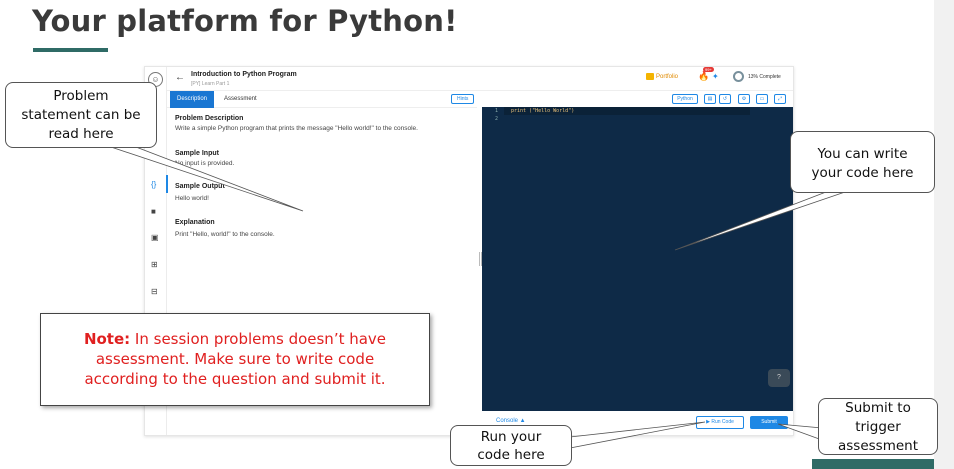 The image size is (954, 469). What do you see at coordinates (511, 421) in the screenshot?
I see `console-toggle: Console ▲` at bounding box center [511, 421].